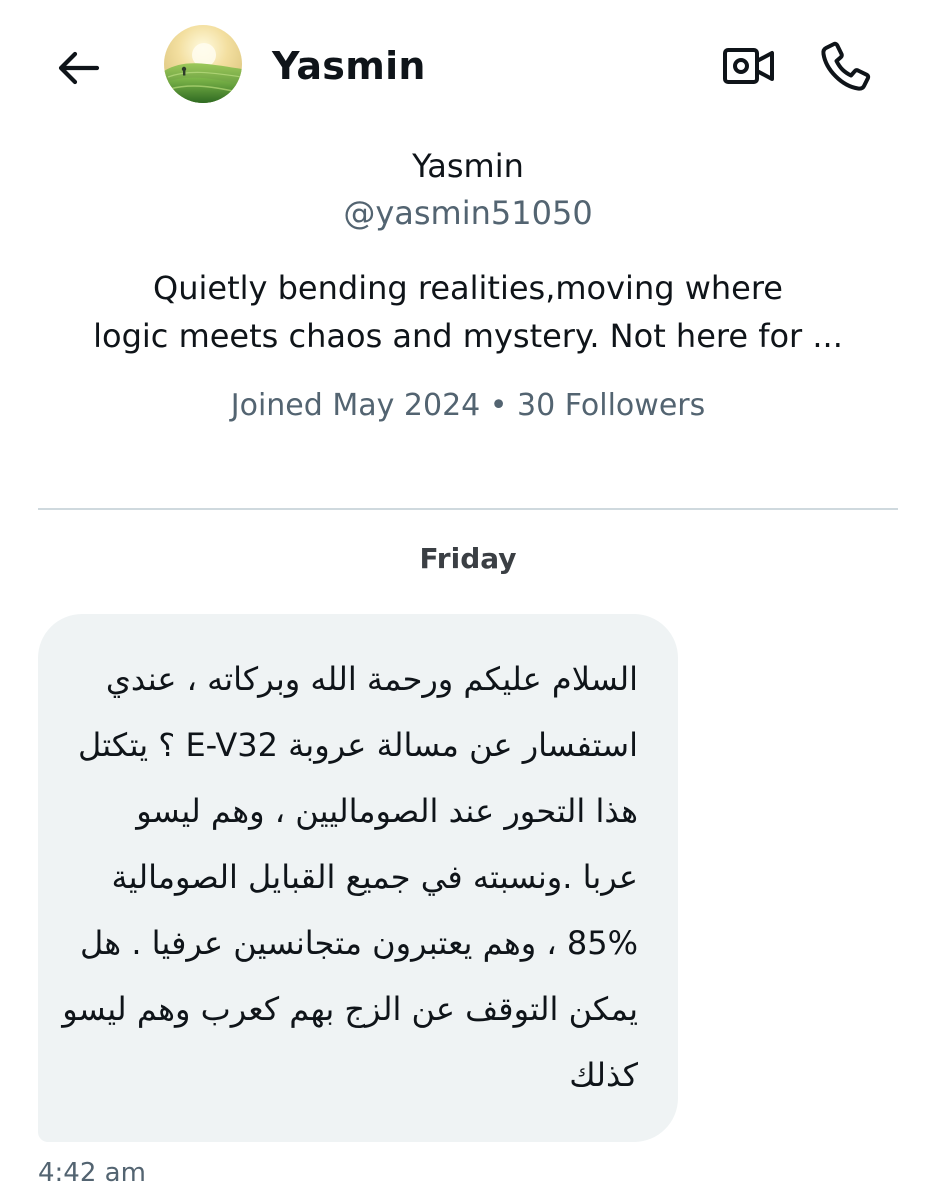  I want to click on message-timestamp: 4:42 am, so click(92, 1173).